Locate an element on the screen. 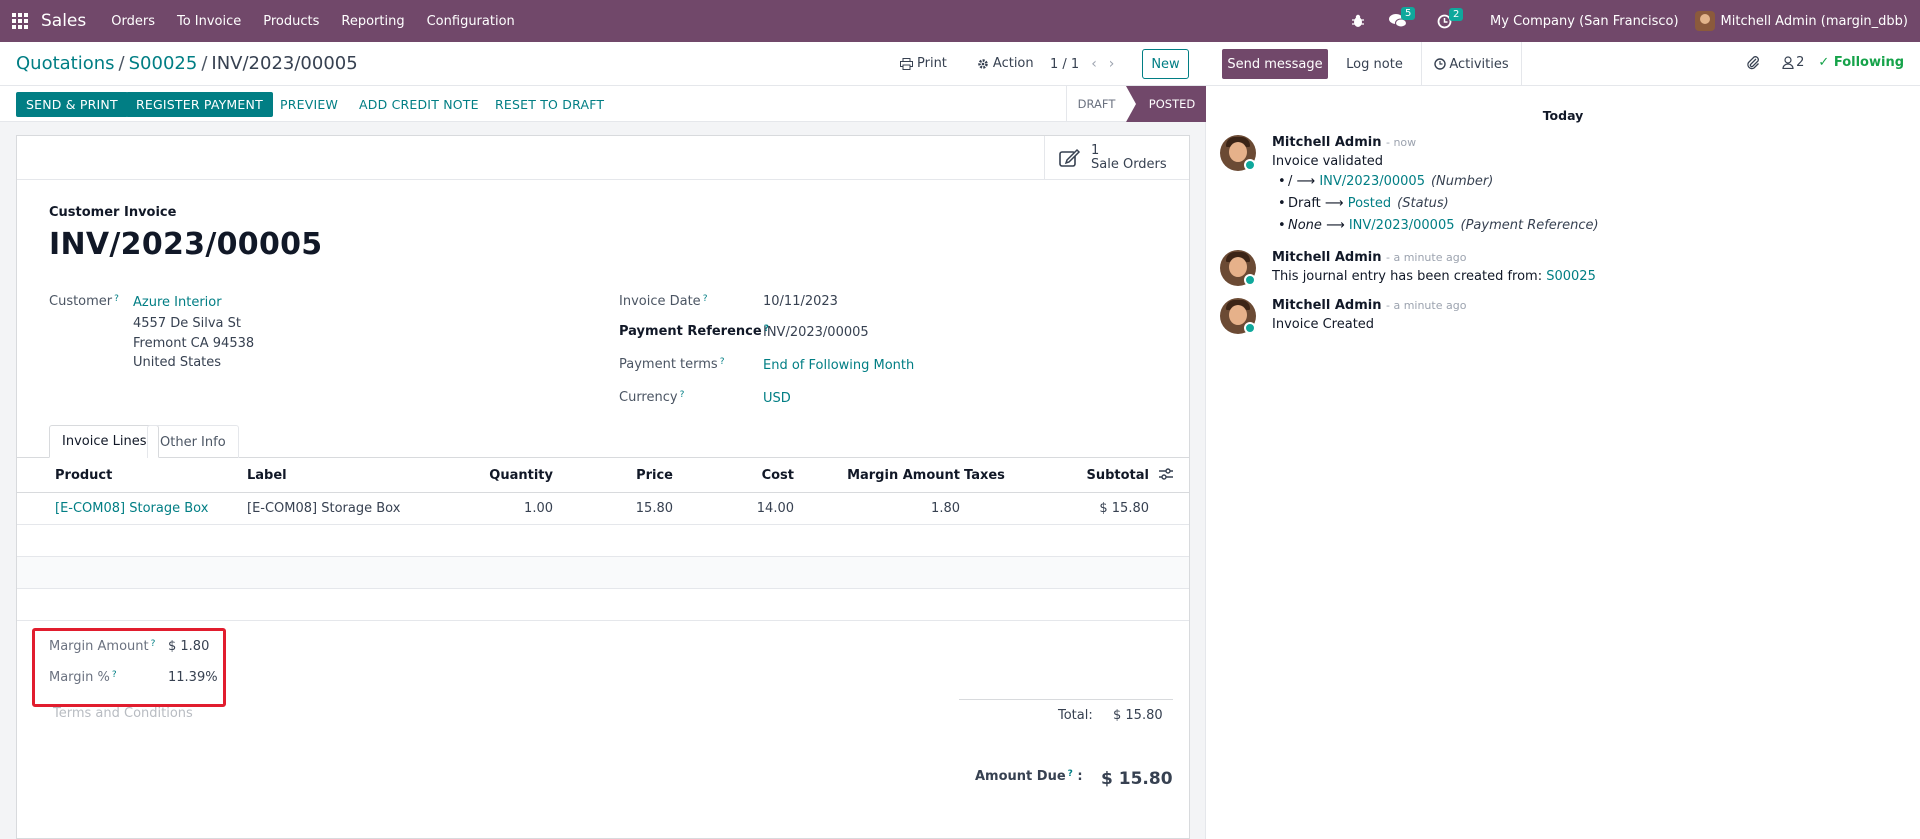 The image size is (1920, 839). payment-reference-field: INV/2023/00005 is located at coordinates (816, 332).